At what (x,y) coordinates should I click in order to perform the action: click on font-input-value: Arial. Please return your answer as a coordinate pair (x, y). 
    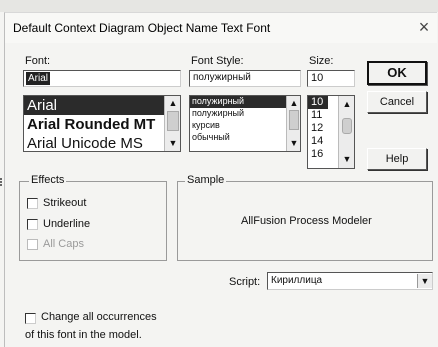
    Looking at the image, I should click on (38, 78).